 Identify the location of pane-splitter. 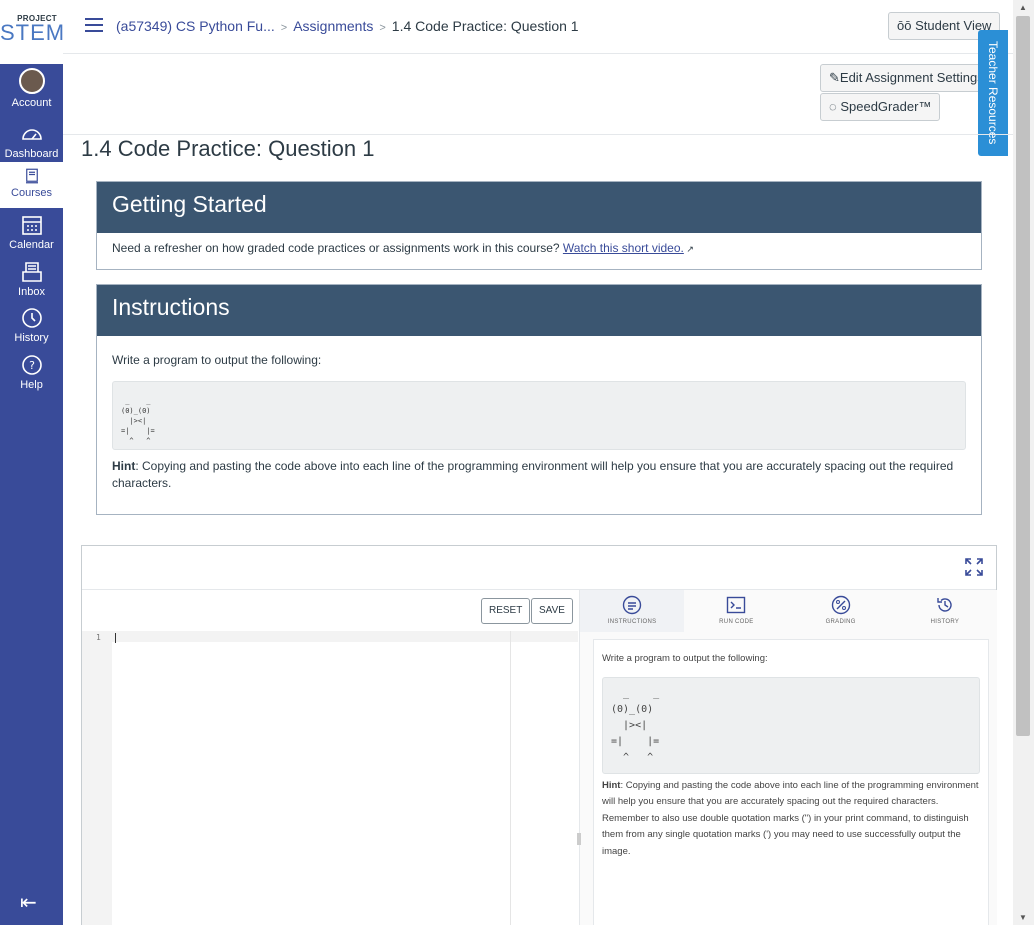
(579, 839).